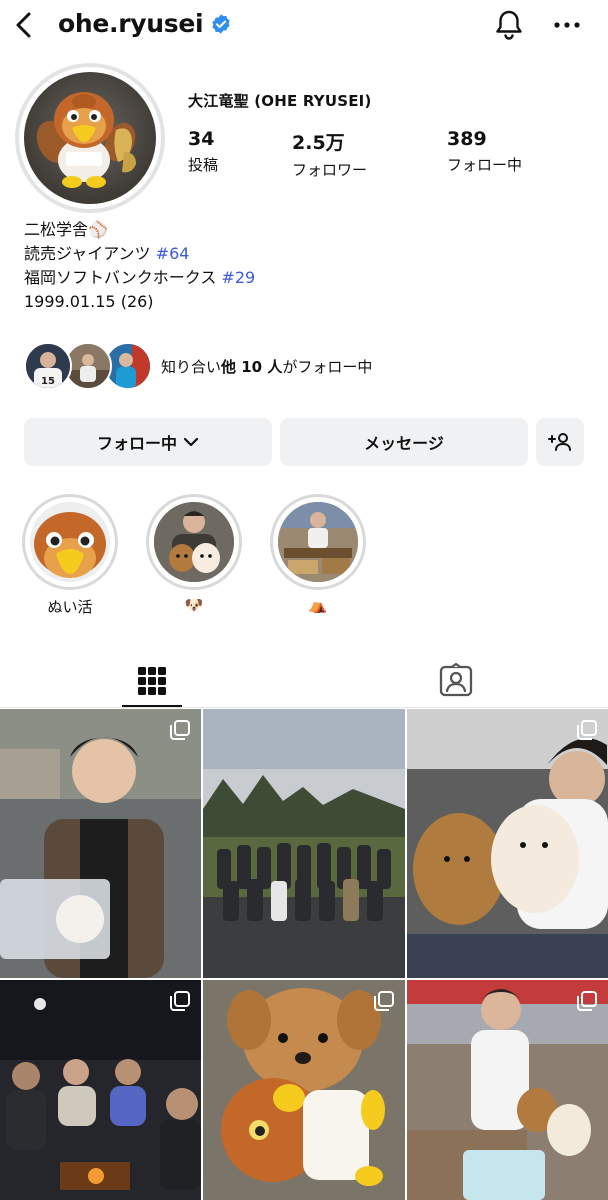 This screenshot has height=1200, width=608. What do you see at coordinates (280, 101) in the screenshot?
I see `display-name: 大江竜聖 (OHE RYUSEI)` at bounding box center [280, 101].